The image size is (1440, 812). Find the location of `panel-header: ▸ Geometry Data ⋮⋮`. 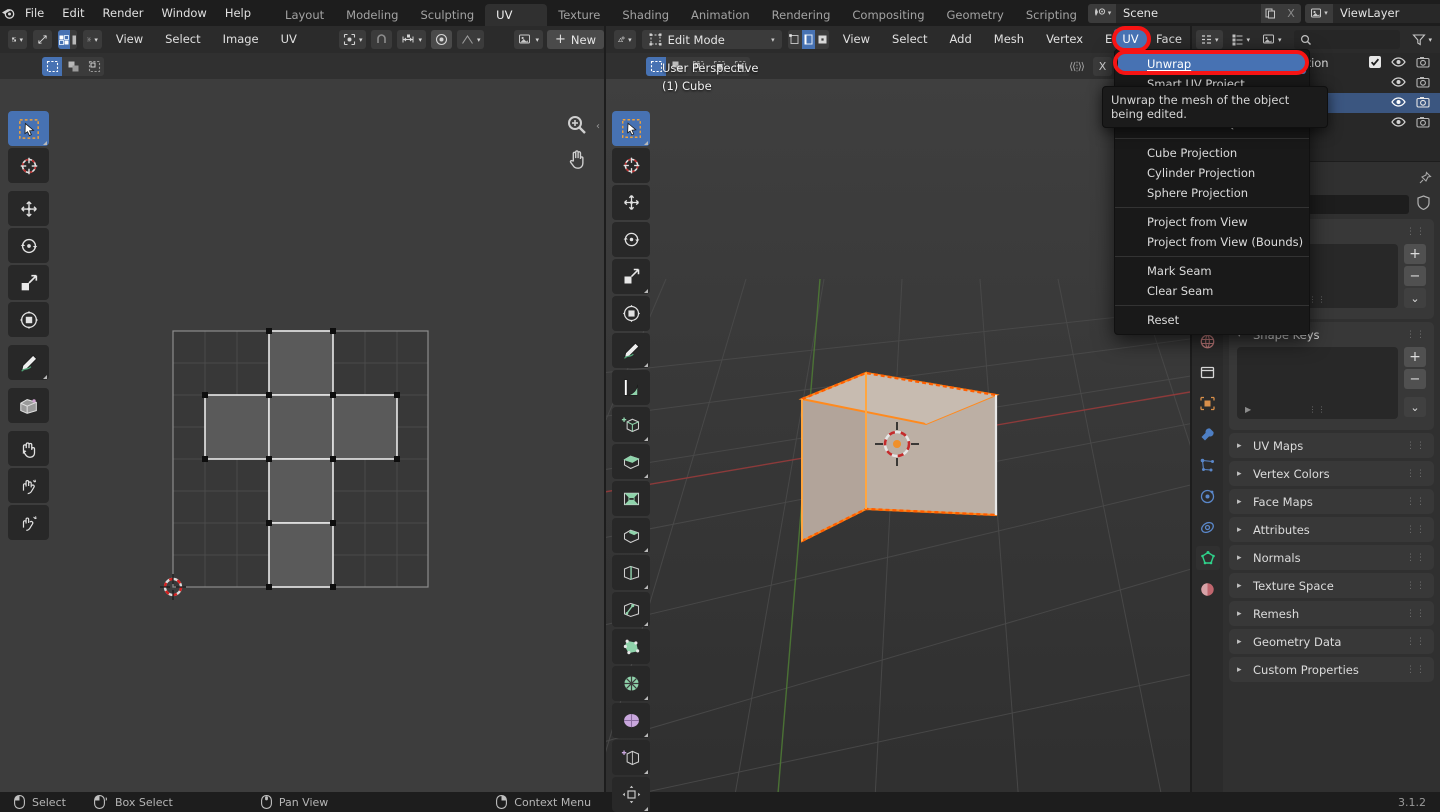

panel-header: ▸ Geometry Data ⋮⋮ is located at coordinates (1331, 641).